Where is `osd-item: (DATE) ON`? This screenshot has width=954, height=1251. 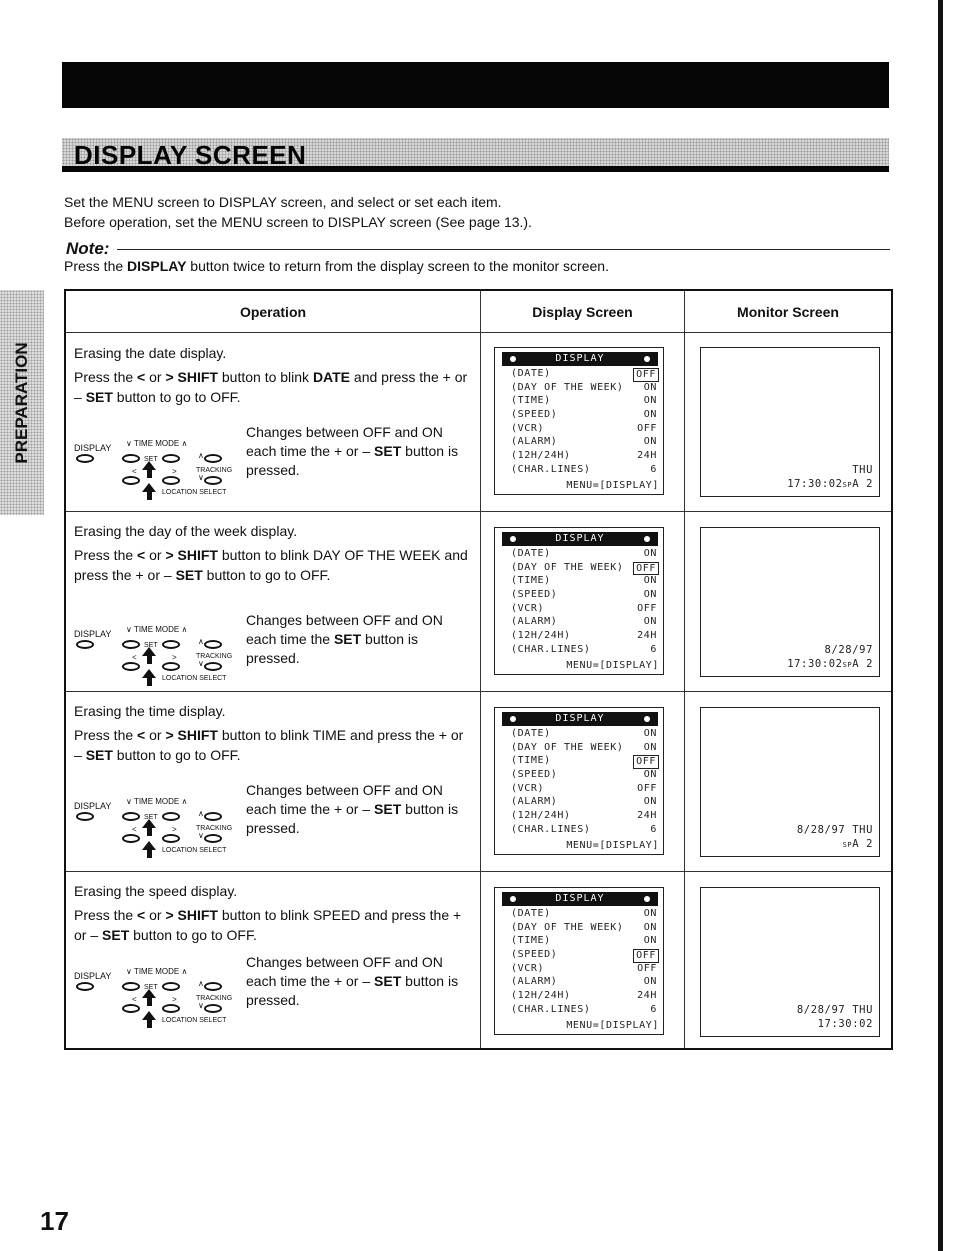
osd-item: (DATE) ON is located at coordinates (585, 555).